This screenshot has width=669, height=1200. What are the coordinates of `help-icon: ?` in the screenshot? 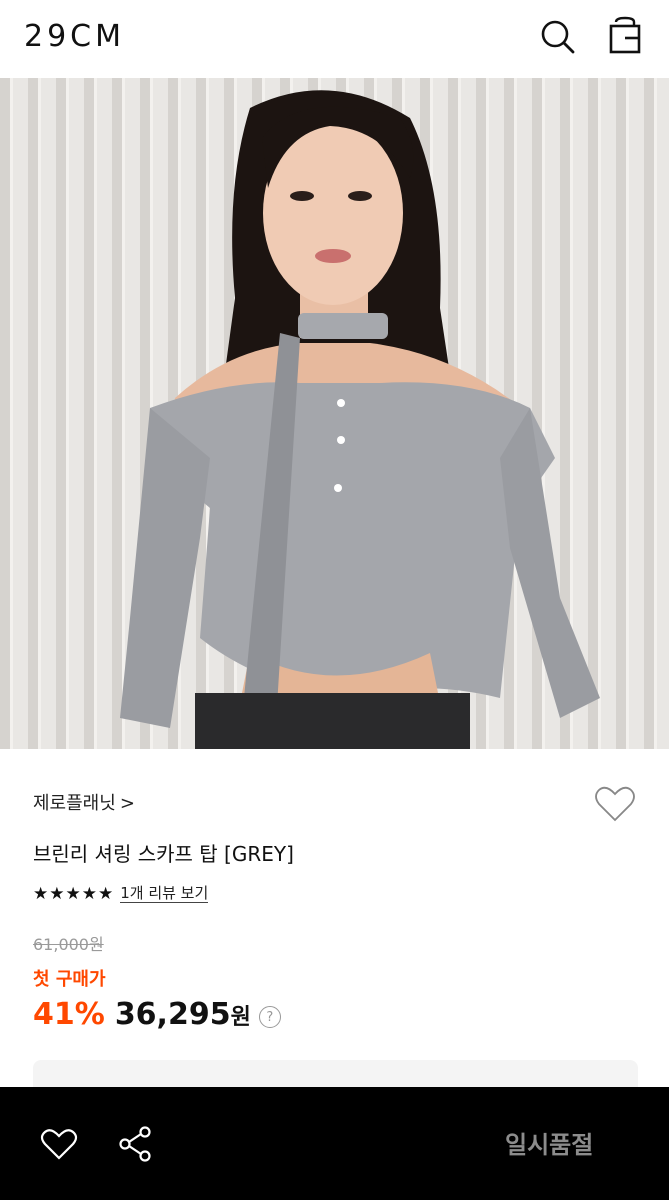 It's located at (269, 1017).